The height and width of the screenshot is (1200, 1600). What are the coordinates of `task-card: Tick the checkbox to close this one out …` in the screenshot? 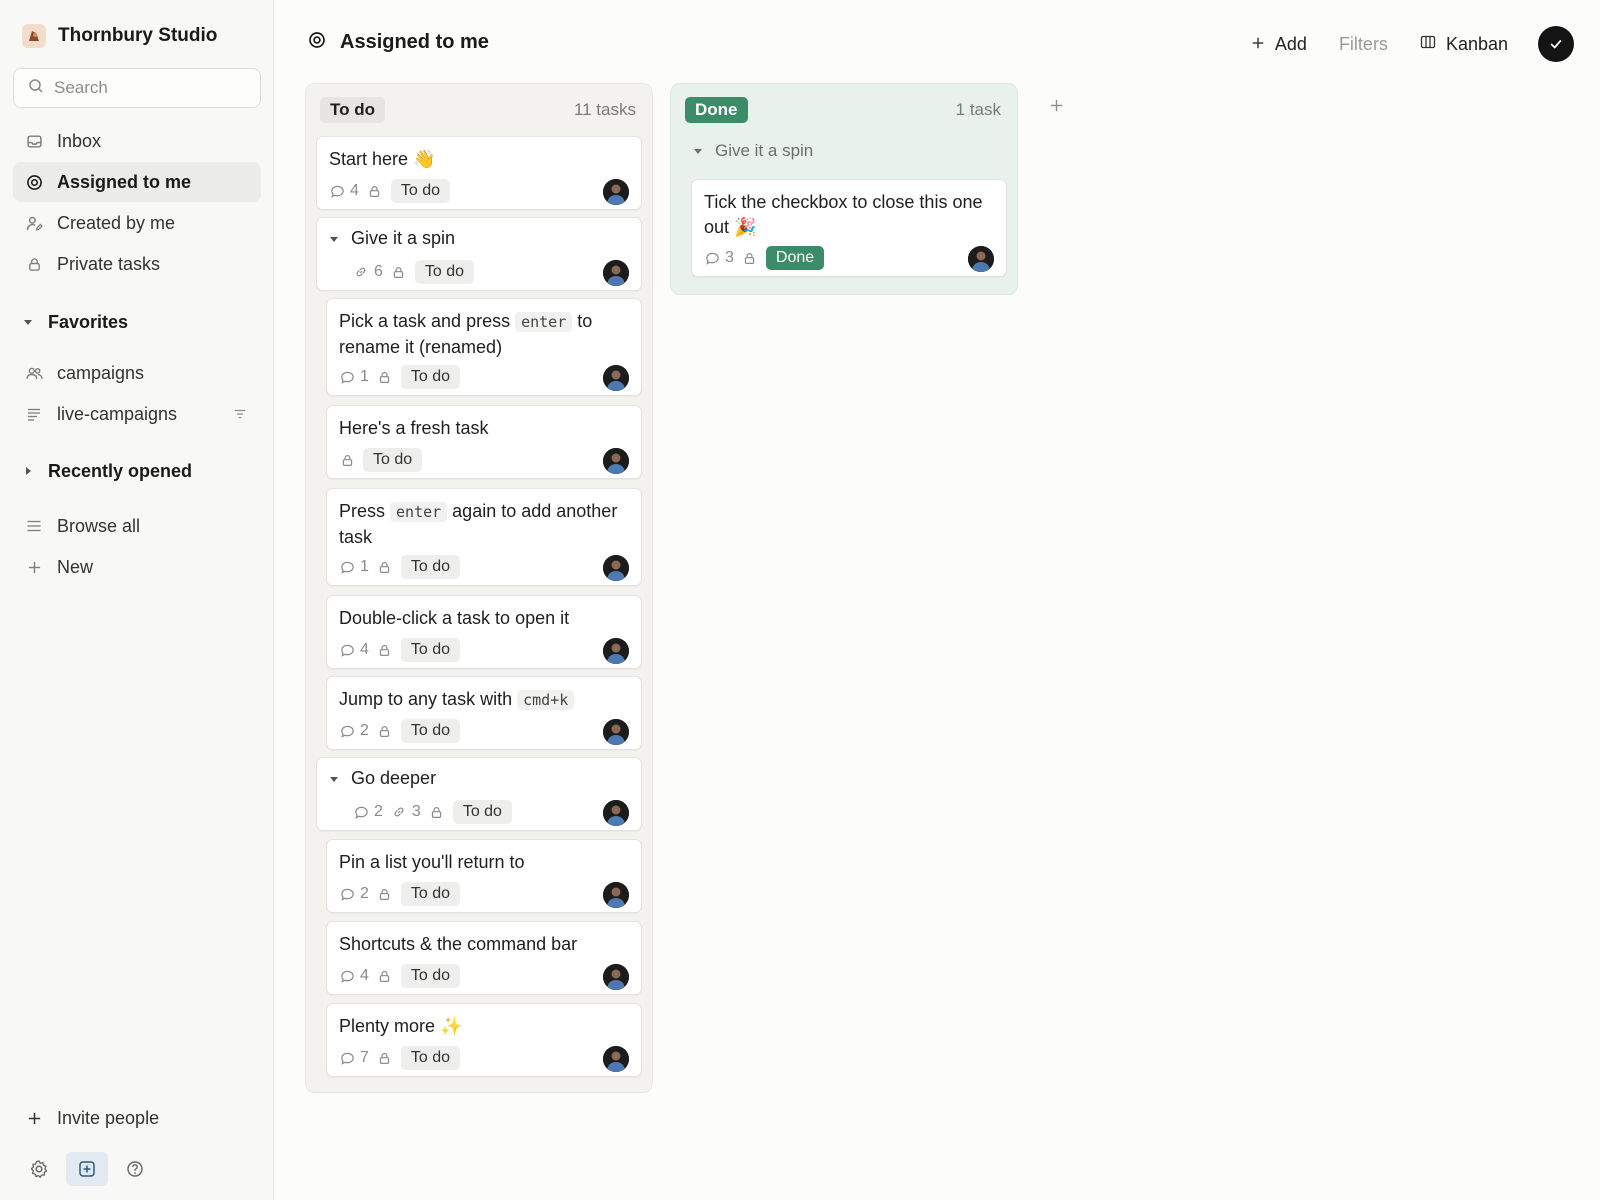 It's located at (849, 228).